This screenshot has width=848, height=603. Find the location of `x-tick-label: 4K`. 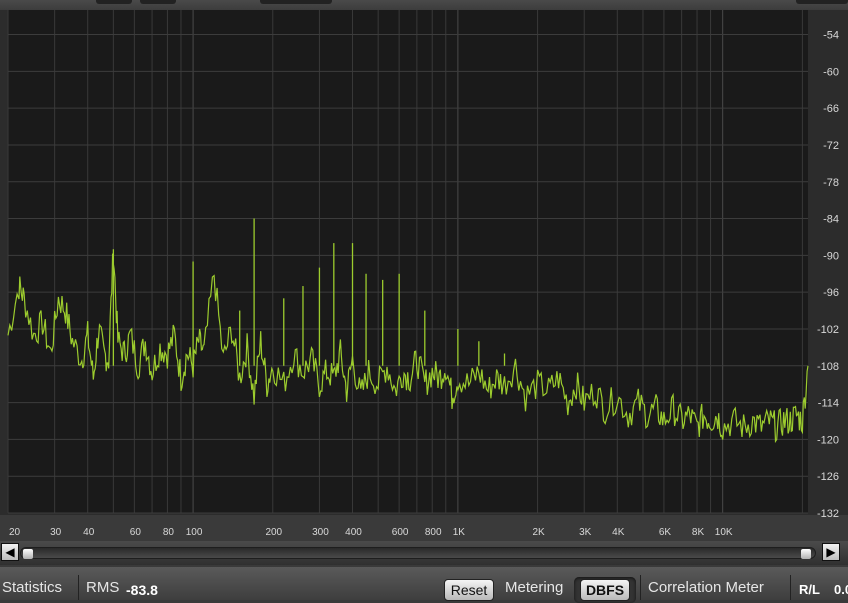

x-tick-label: 4K is located at coordinates (618, 532).